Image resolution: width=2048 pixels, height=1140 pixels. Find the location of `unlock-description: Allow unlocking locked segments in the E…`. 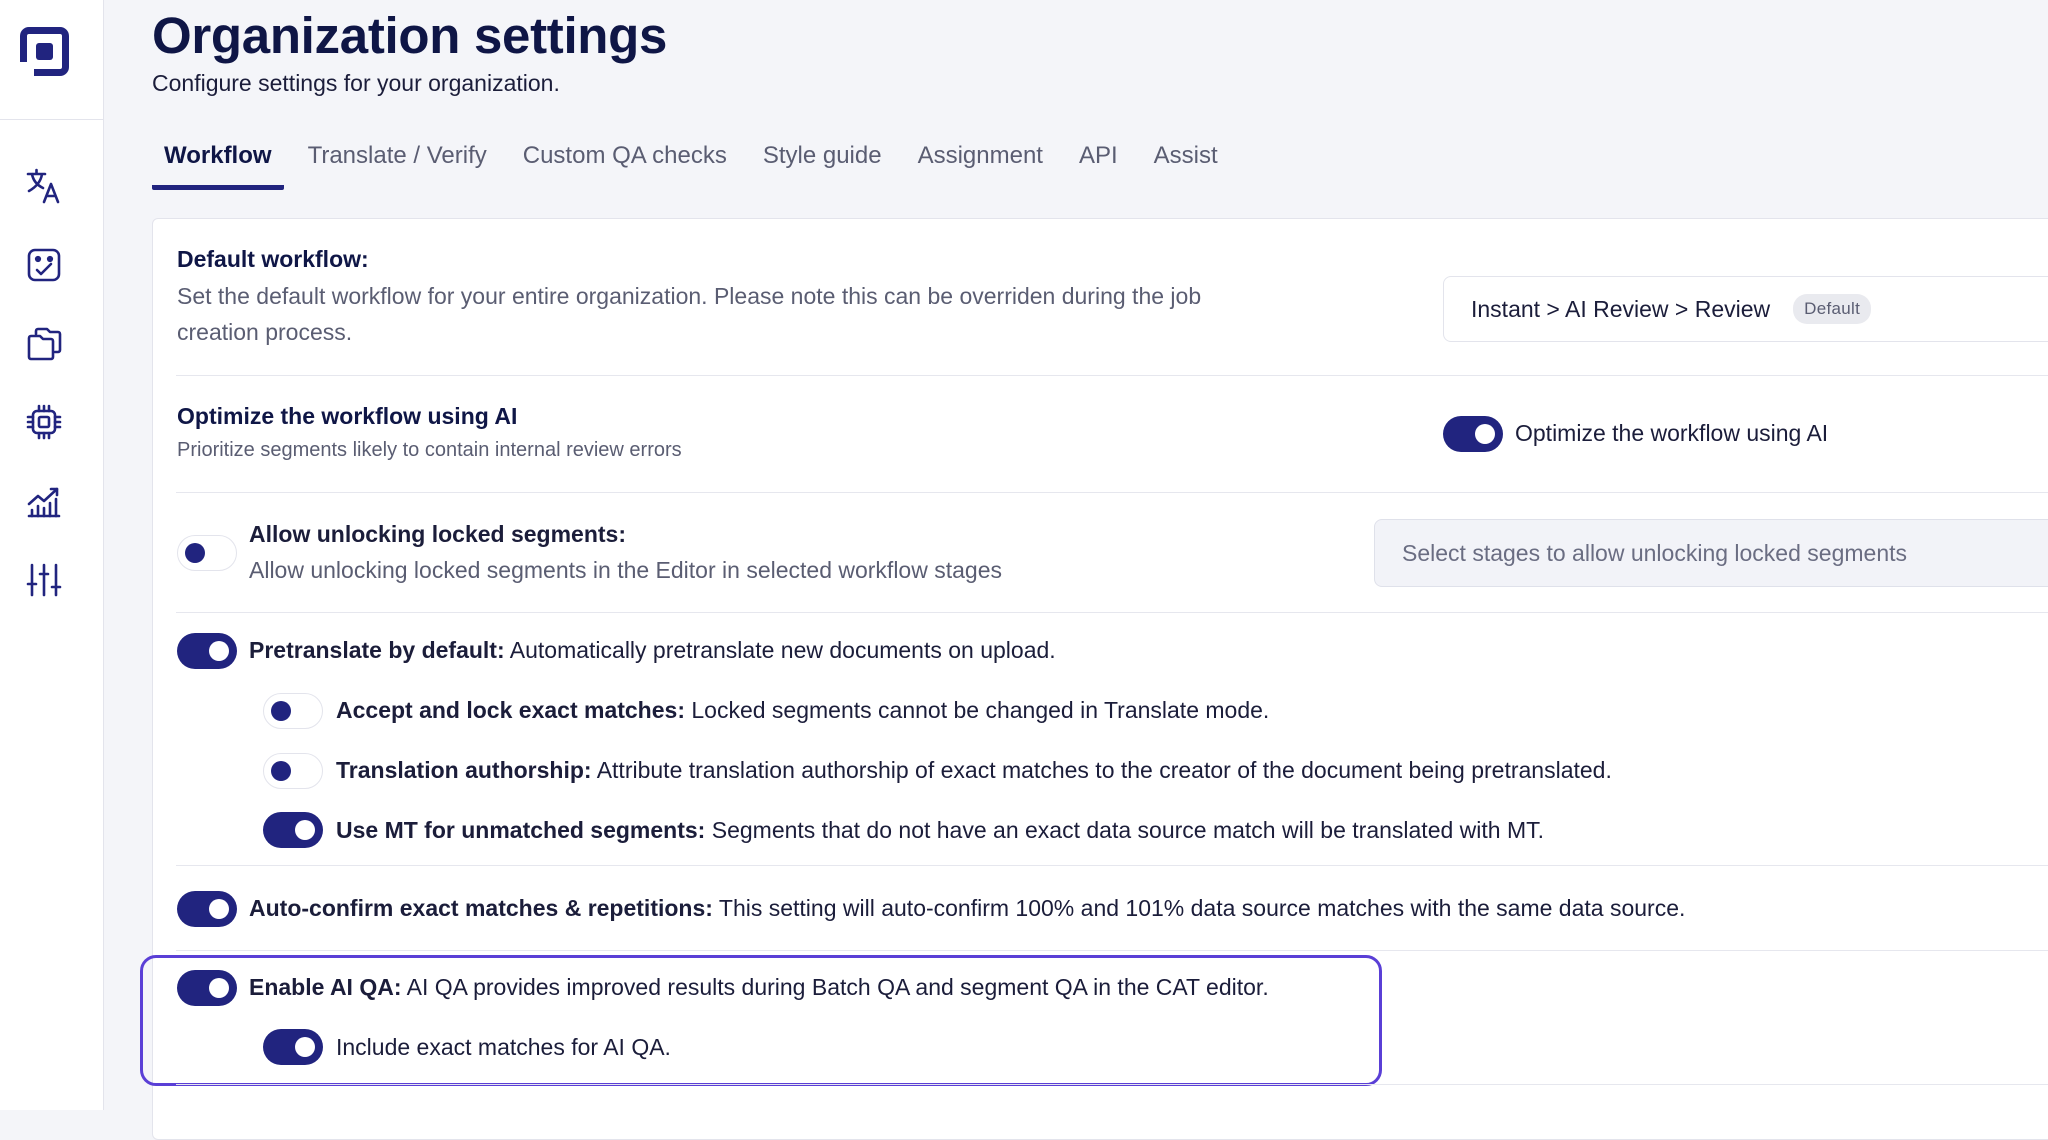

unlock-description: Allow unlocking locked segments in the E… is located at coordinates (625, 570).